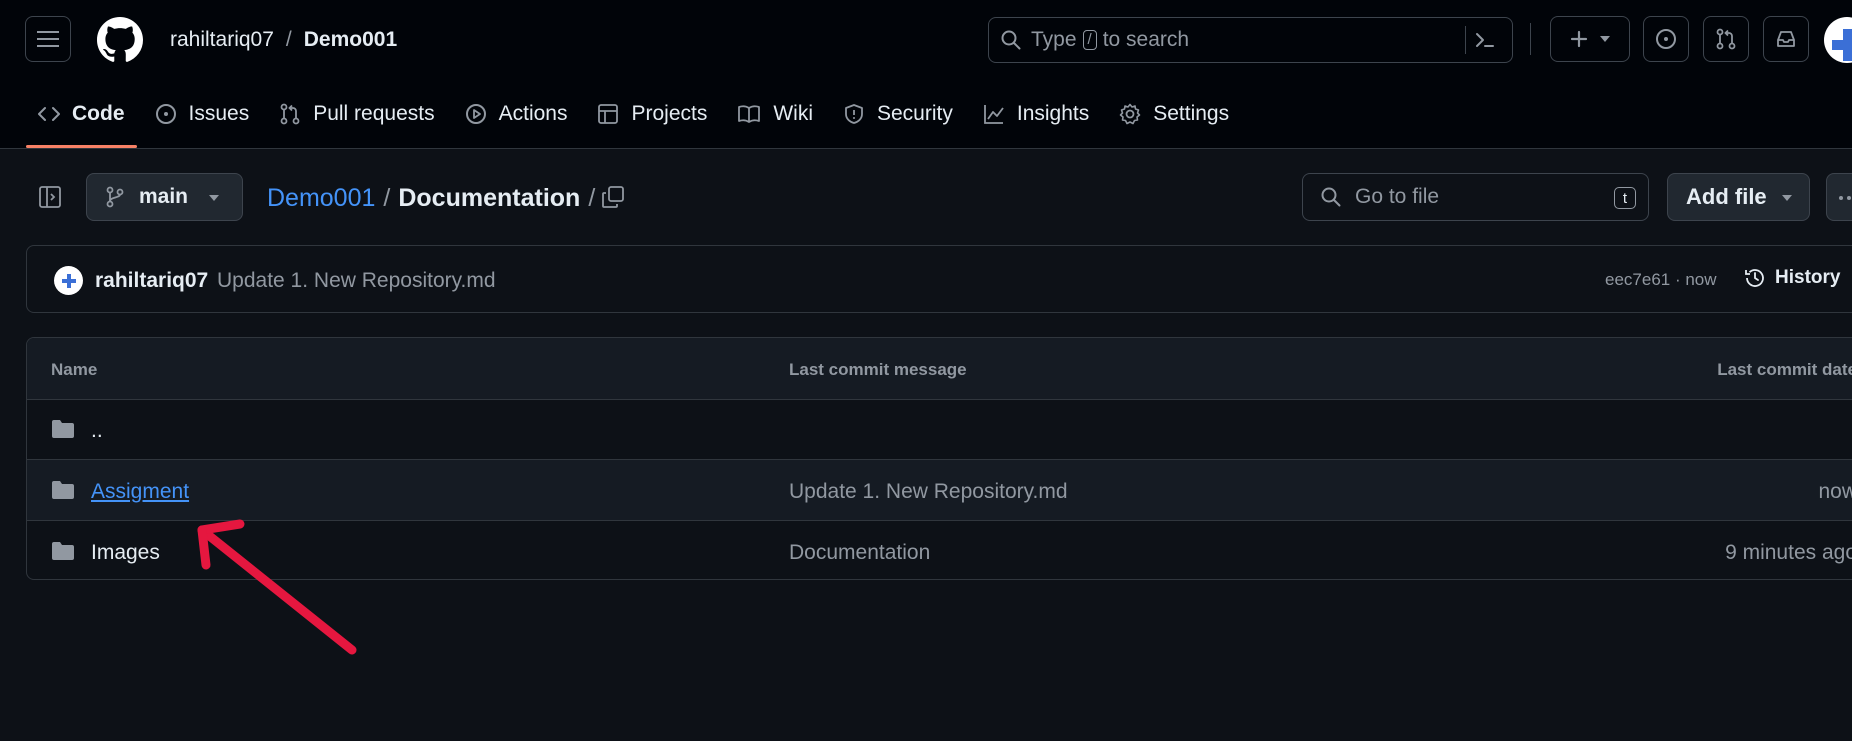 The width and height of the screenshot is (1852, 741). What do you see at coordinates (1250, 40) in the screenshot?
I see `search-input: Type / to search` at bounding box center [1250, 40].